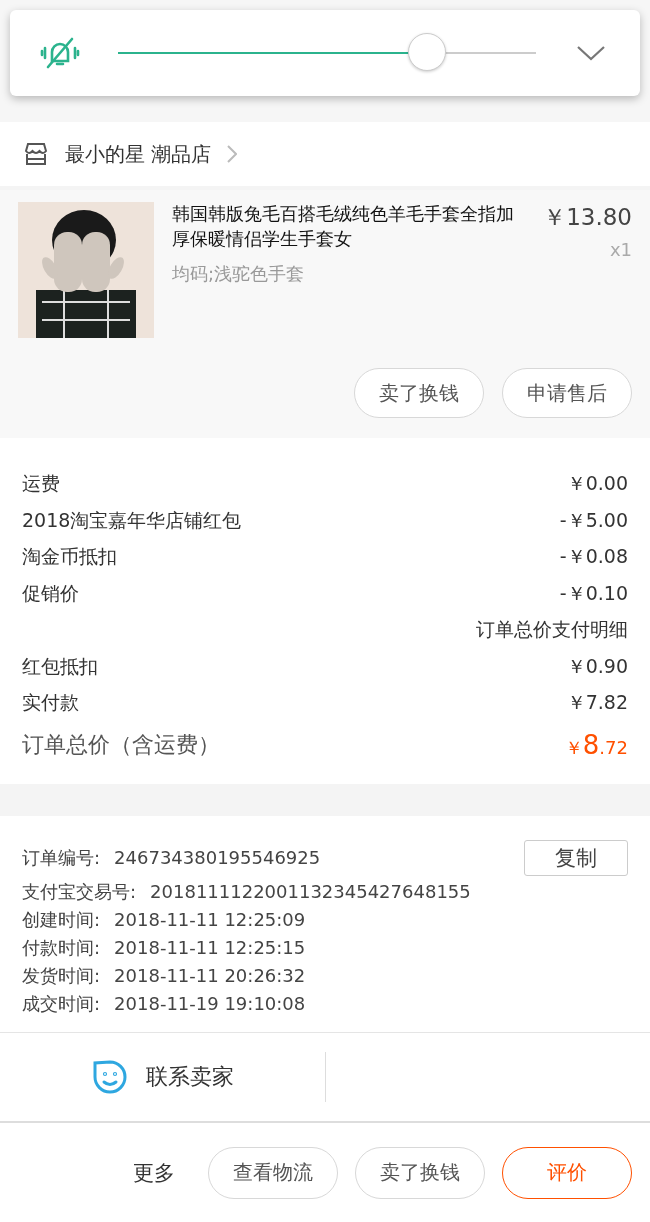 Image resolution: width=650 pixels, height=1222 pixels. What do you see at coordinates (61, 1003) in the screenshot?
I see `info-label: 成交时间:` at bounding box center [61, 1003].